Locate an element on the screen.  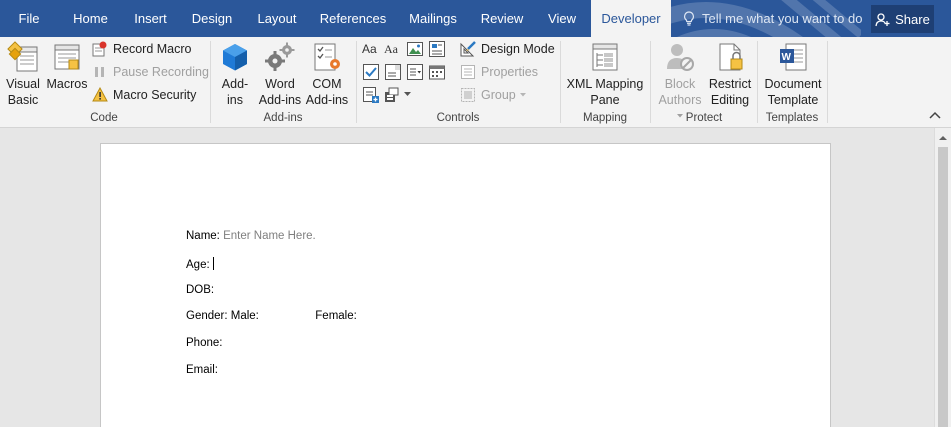
addins-icon is located at coordinates (235, 57).